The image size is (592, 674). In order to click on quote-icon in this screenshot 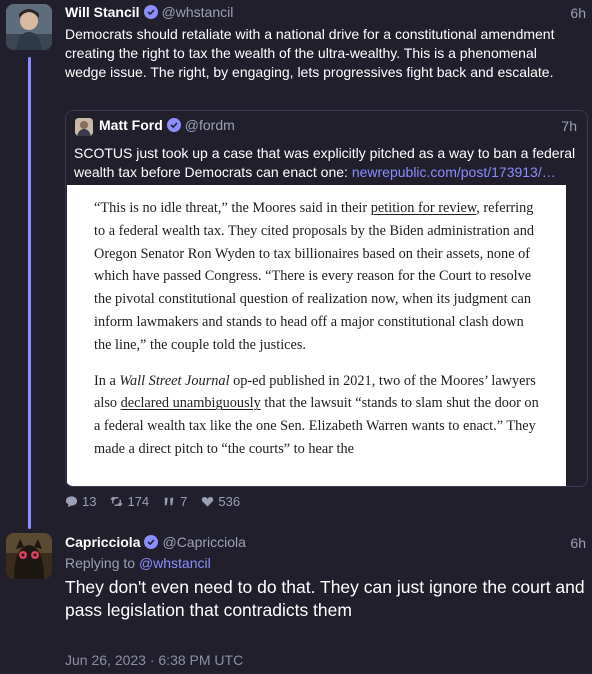, I will do `click(169, 501)`.